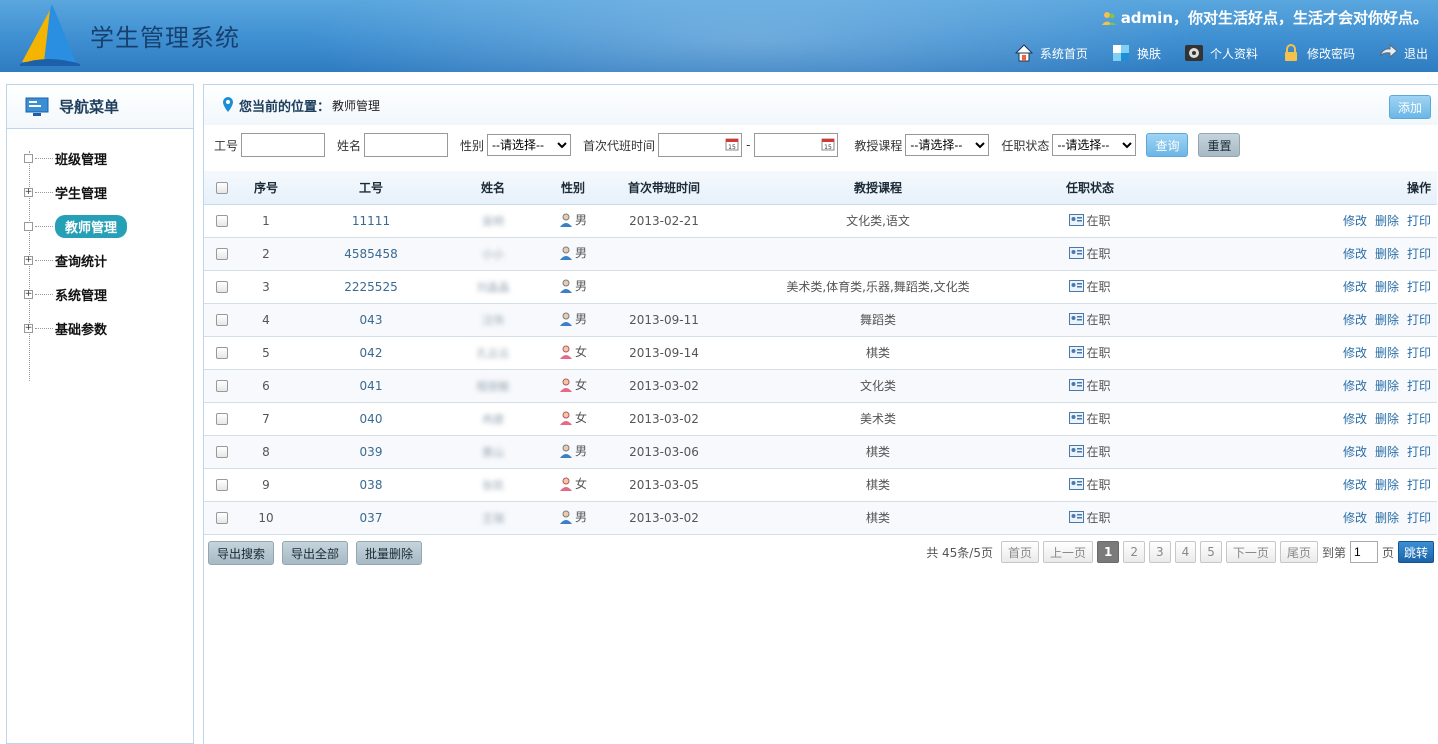 The image size is (1438, 744). I want to click on sail-logo-icon, so click(50, 35).